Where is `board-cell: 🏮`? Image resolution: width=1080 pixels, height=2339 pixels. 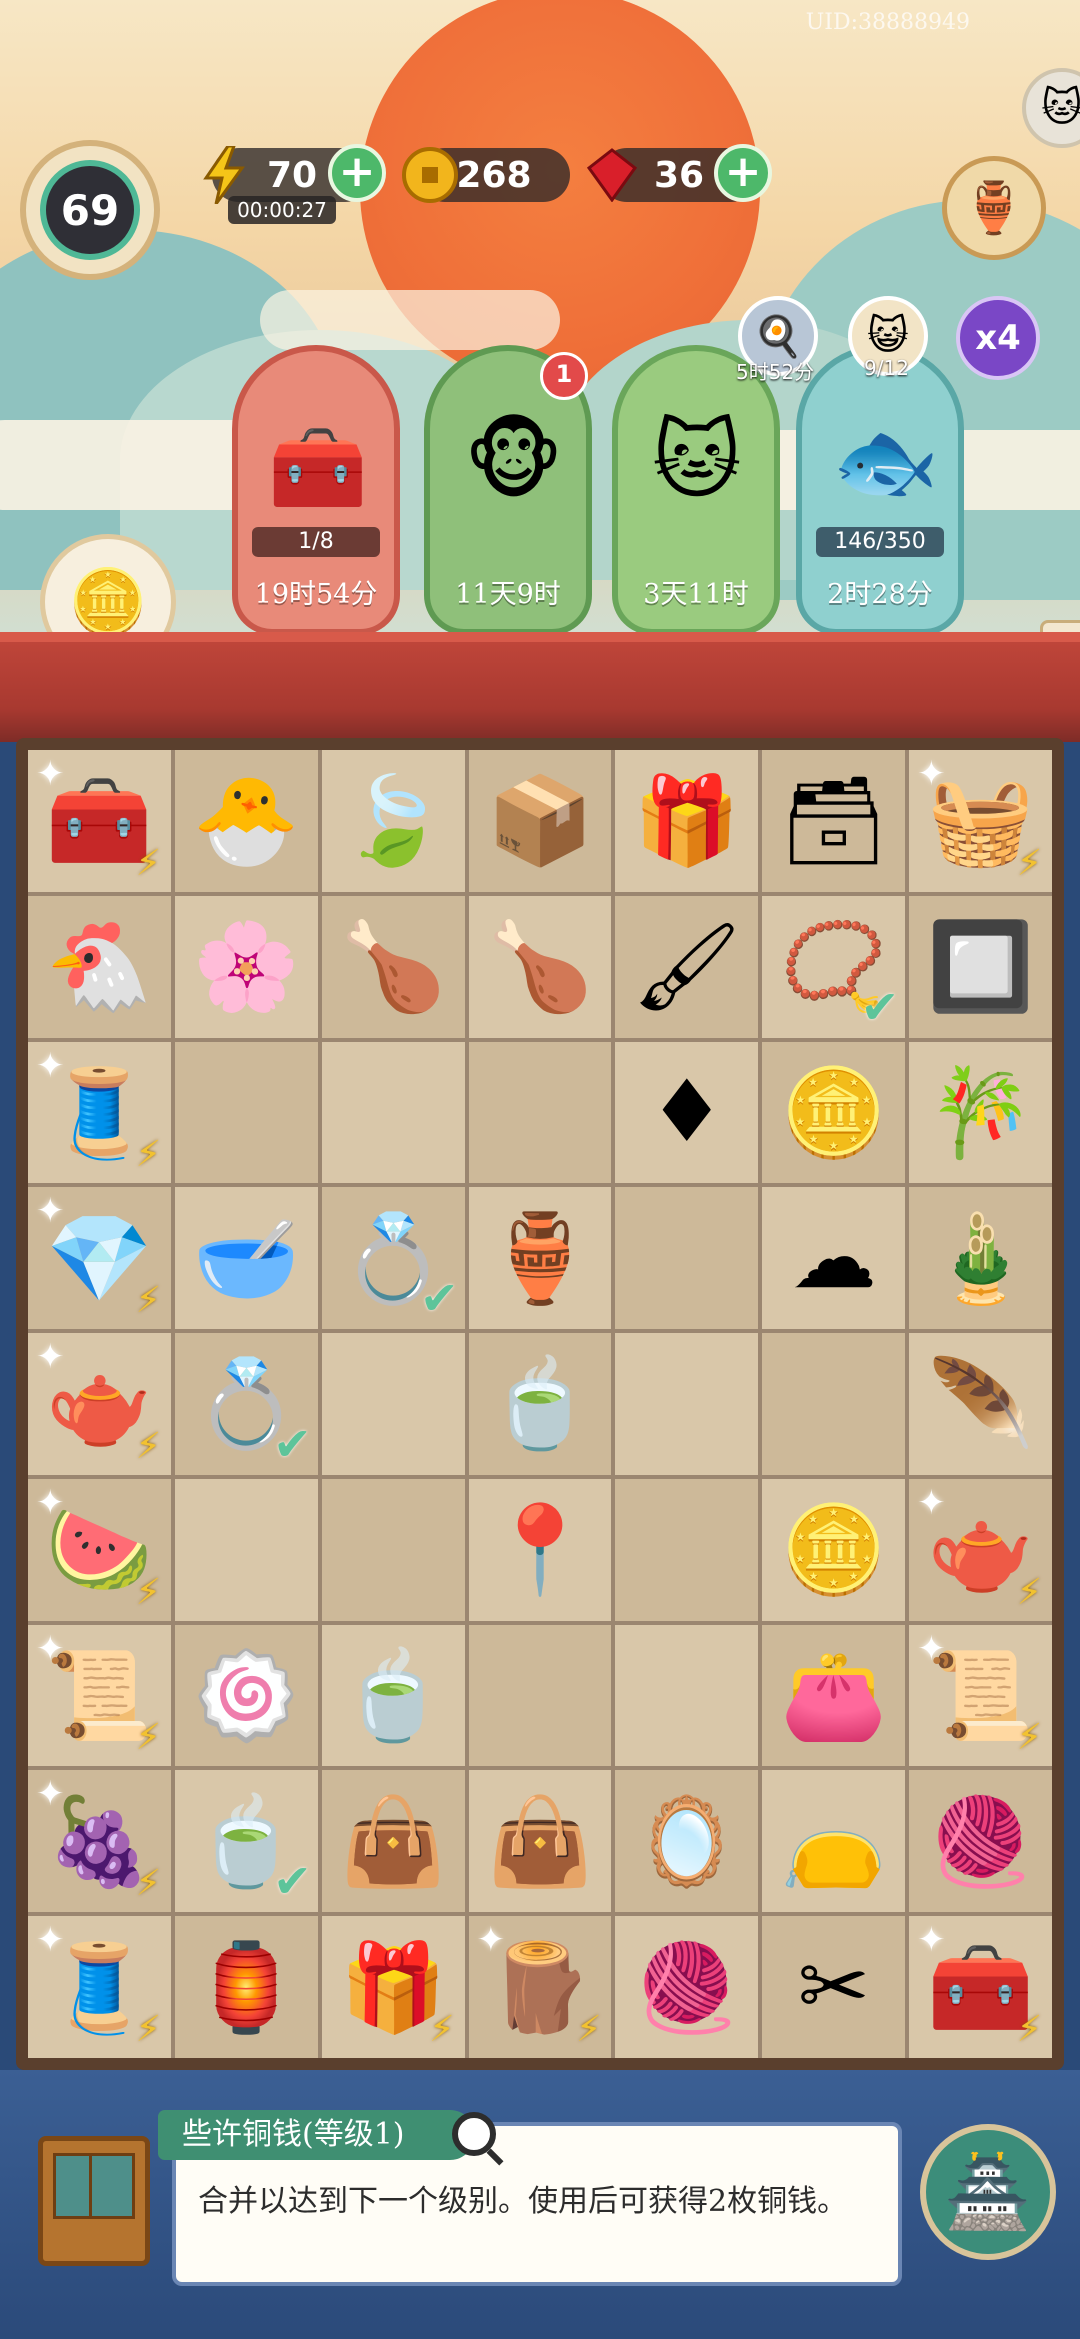
board-cell: 🏮 is located at coordinates (246, 1987).